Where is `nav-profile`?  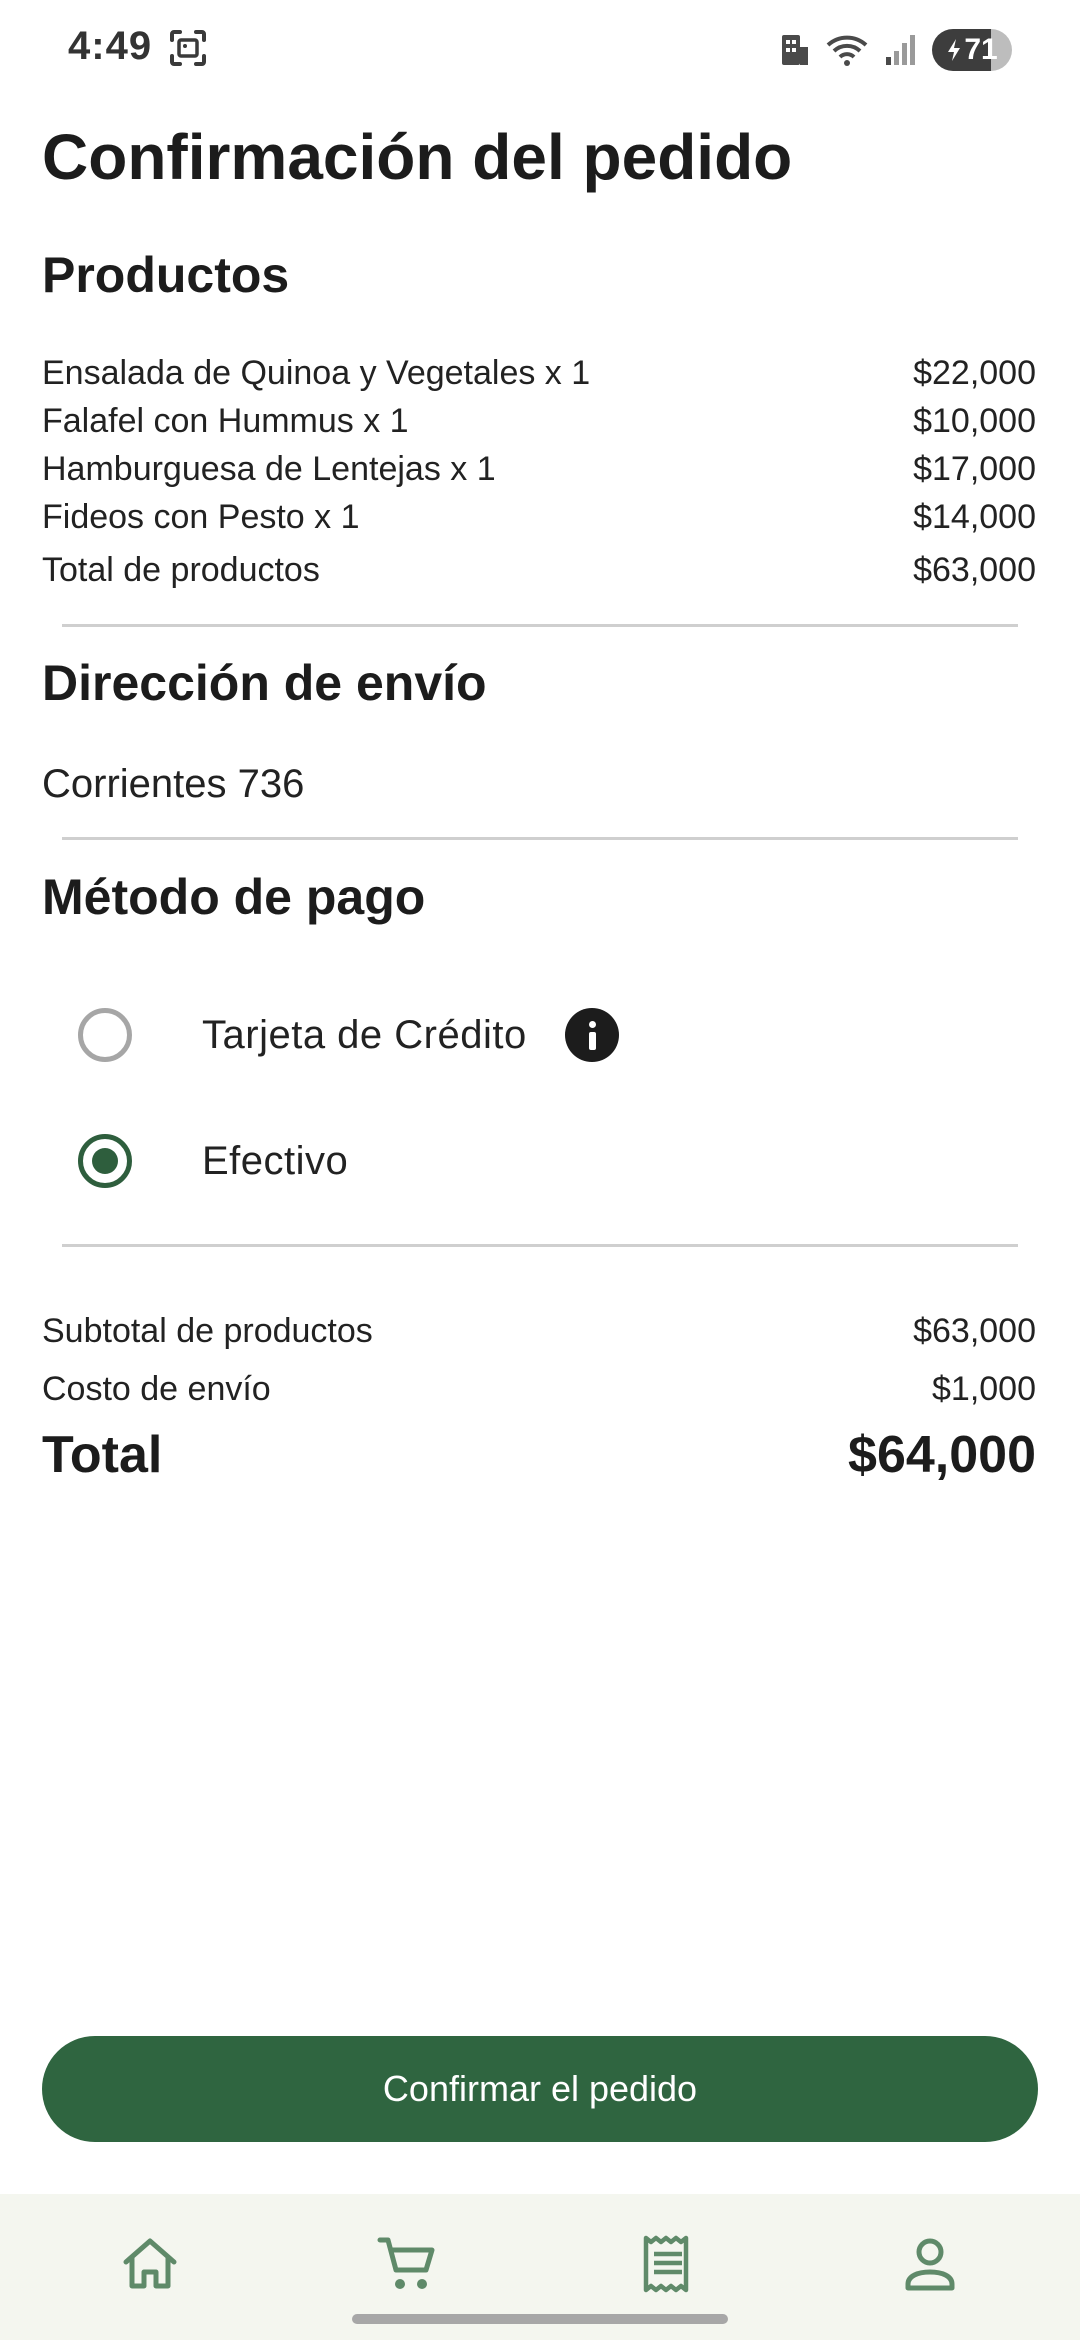
nav-profile is located at coordinates (930, 2264).